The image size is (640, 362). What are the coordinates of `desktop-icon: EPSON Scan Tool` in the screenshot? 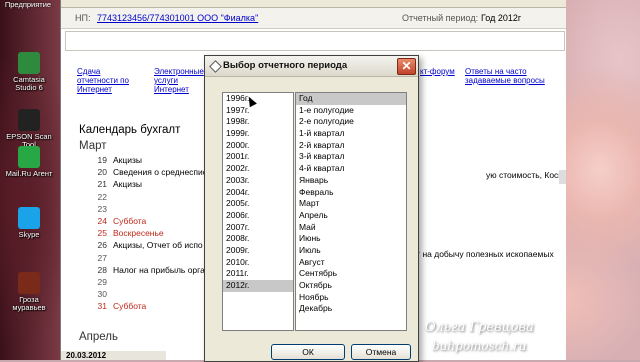 It's located at (29, 129).